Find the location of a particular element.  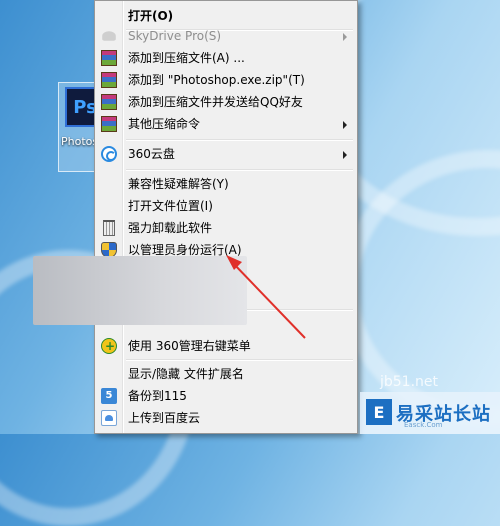

brand-logo-icon: E is located at coordinates (379, 412).